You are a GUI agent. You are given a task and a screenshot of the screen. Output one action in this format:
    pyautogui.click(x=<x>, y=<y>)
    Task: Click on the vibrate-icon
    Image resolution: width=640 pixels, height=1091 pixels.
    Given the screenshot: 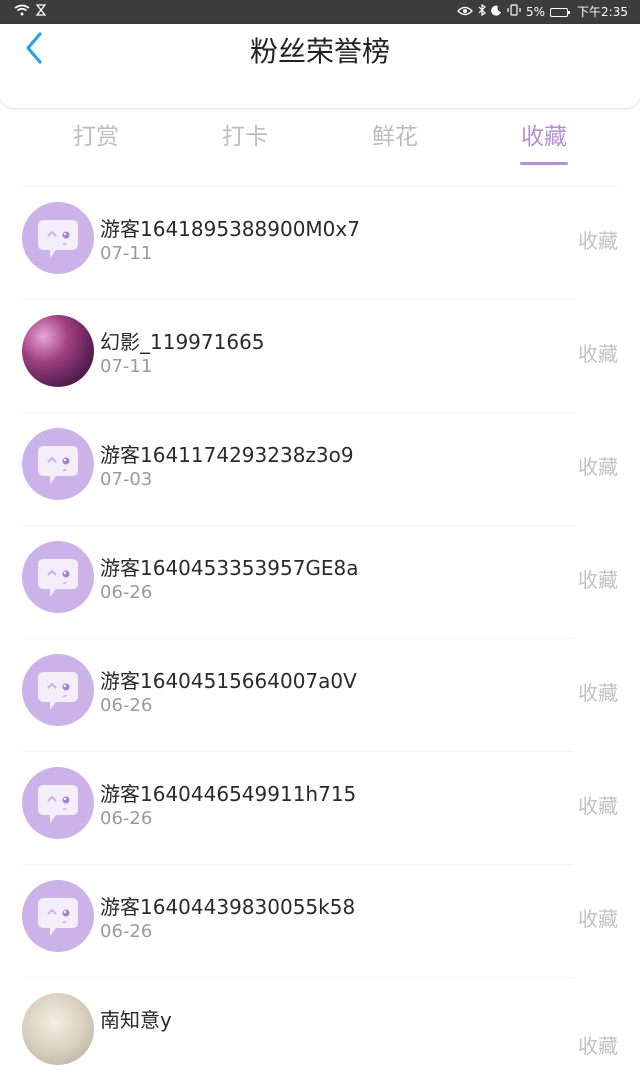 What is the action you would take?
    pyautogui.click(x=514, y=12)
    